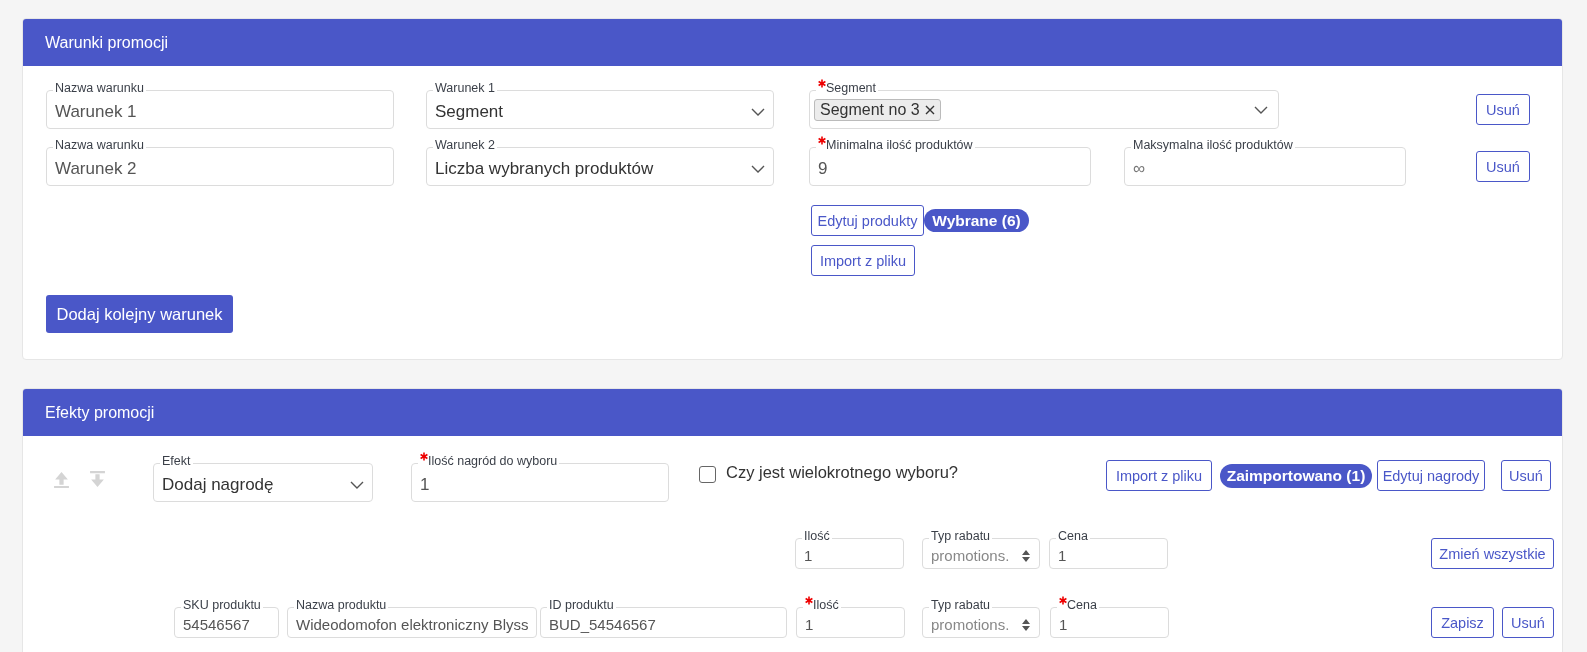  What do you see at coordinates (976, 220) in the screenshot?
I see `selected-count-badge: Wybrane (6)` at bounding box center [976, 220].